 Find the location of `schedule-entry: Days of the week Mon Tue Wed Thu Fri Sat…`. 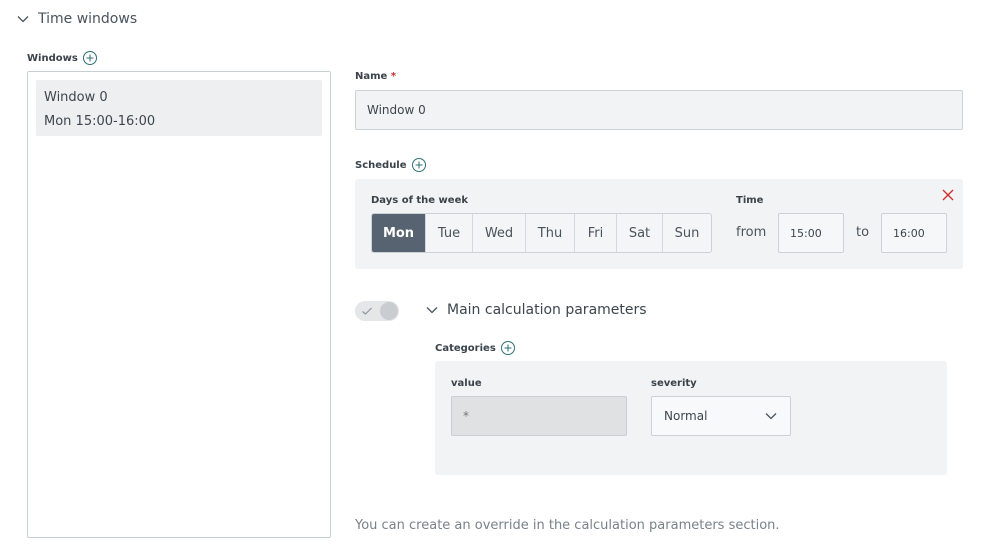

schedule-entry: Days of the week Mon Tue Wed Thu Fri Sat… is located at coordinates (659, 224).